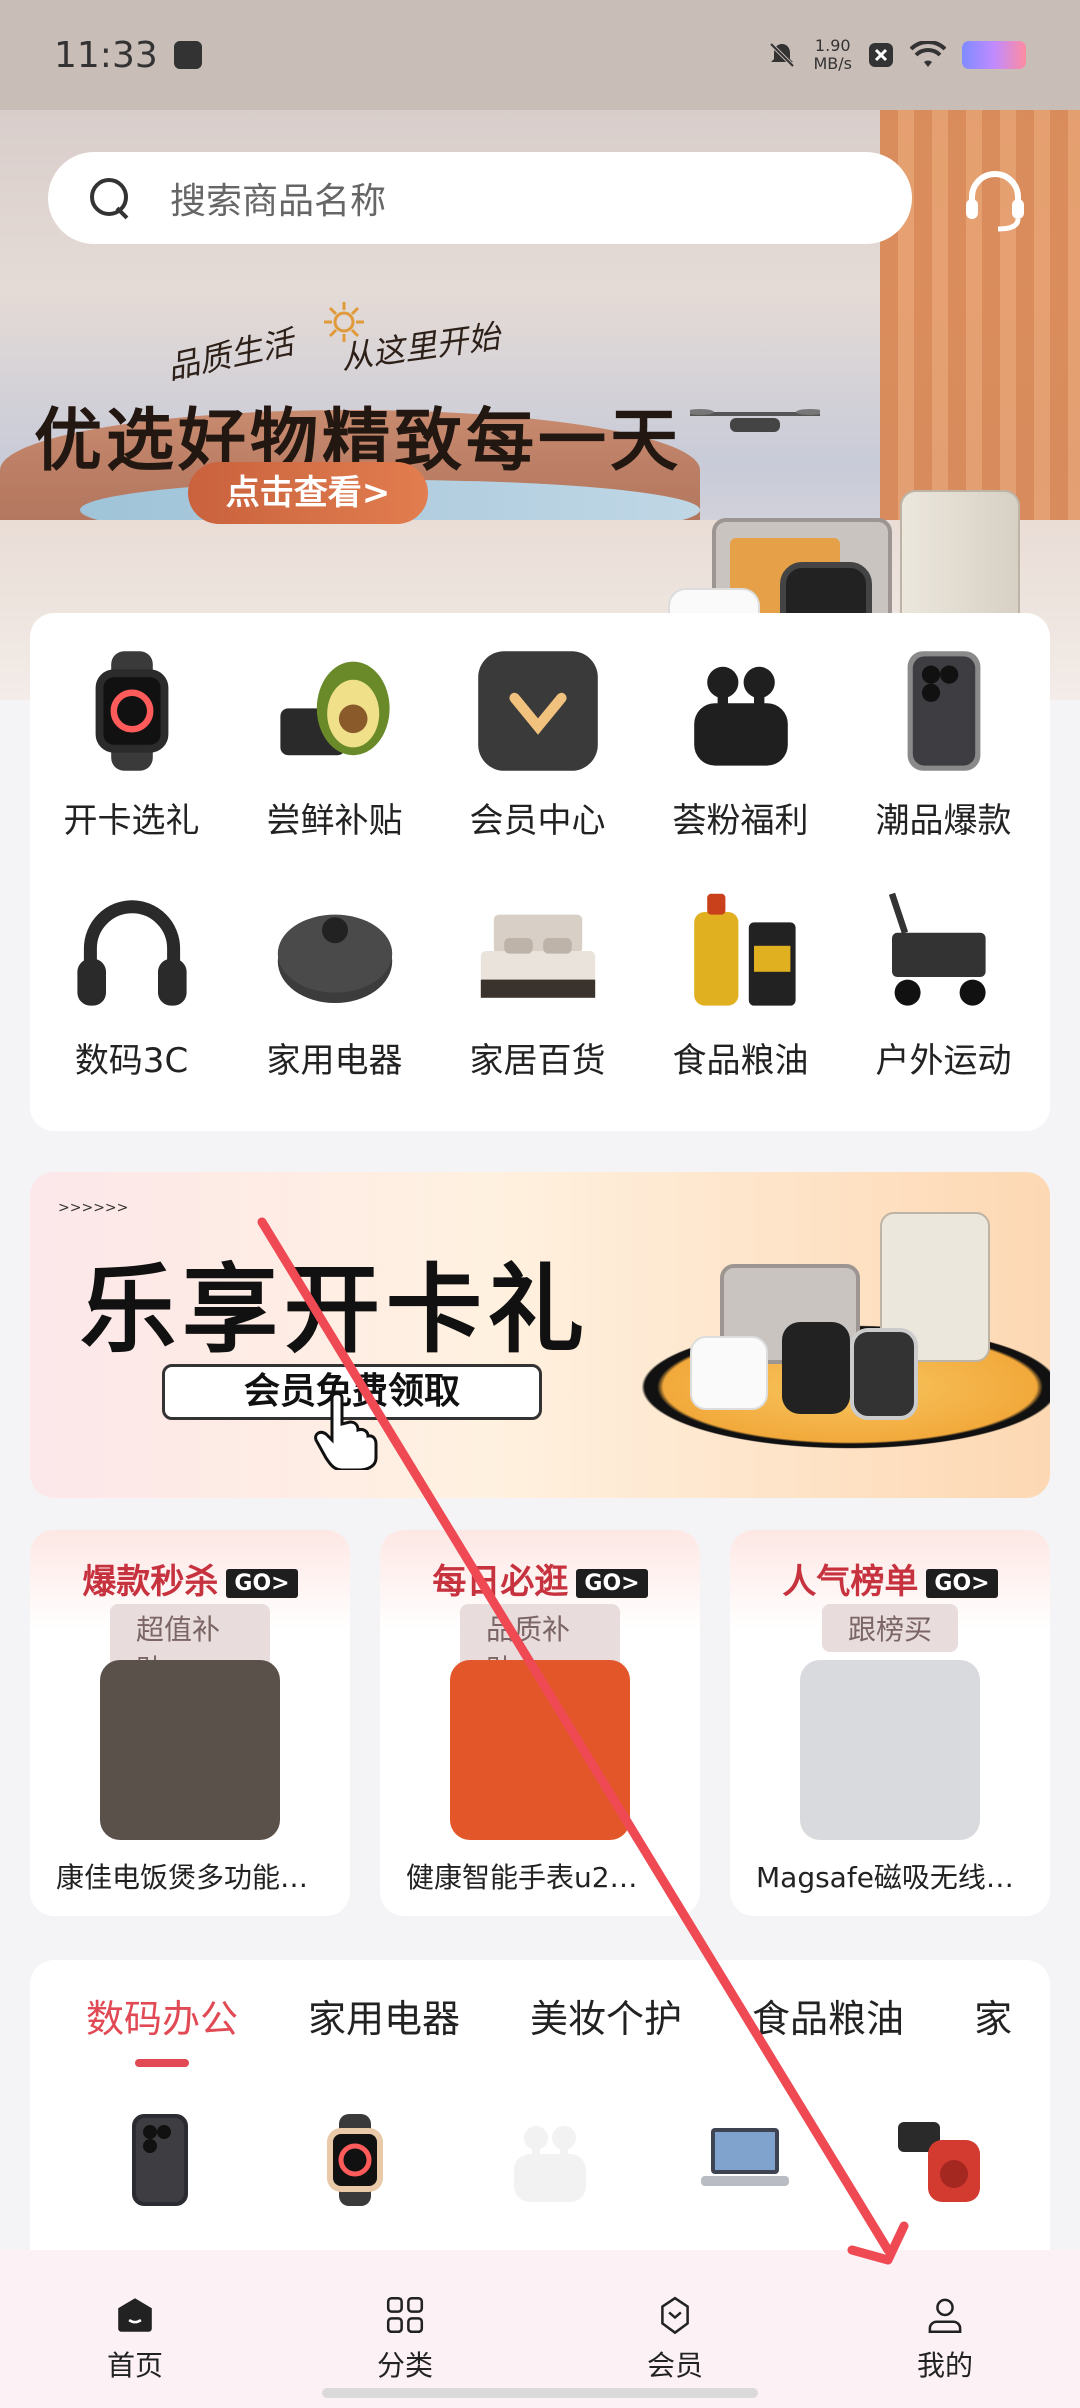 Image resolution: width=1080 pixels, height=2408 pixels. What do you see at coordinates (755, 420) in the screenshot?
I see `drone-image` at bounding box center [755, 420].